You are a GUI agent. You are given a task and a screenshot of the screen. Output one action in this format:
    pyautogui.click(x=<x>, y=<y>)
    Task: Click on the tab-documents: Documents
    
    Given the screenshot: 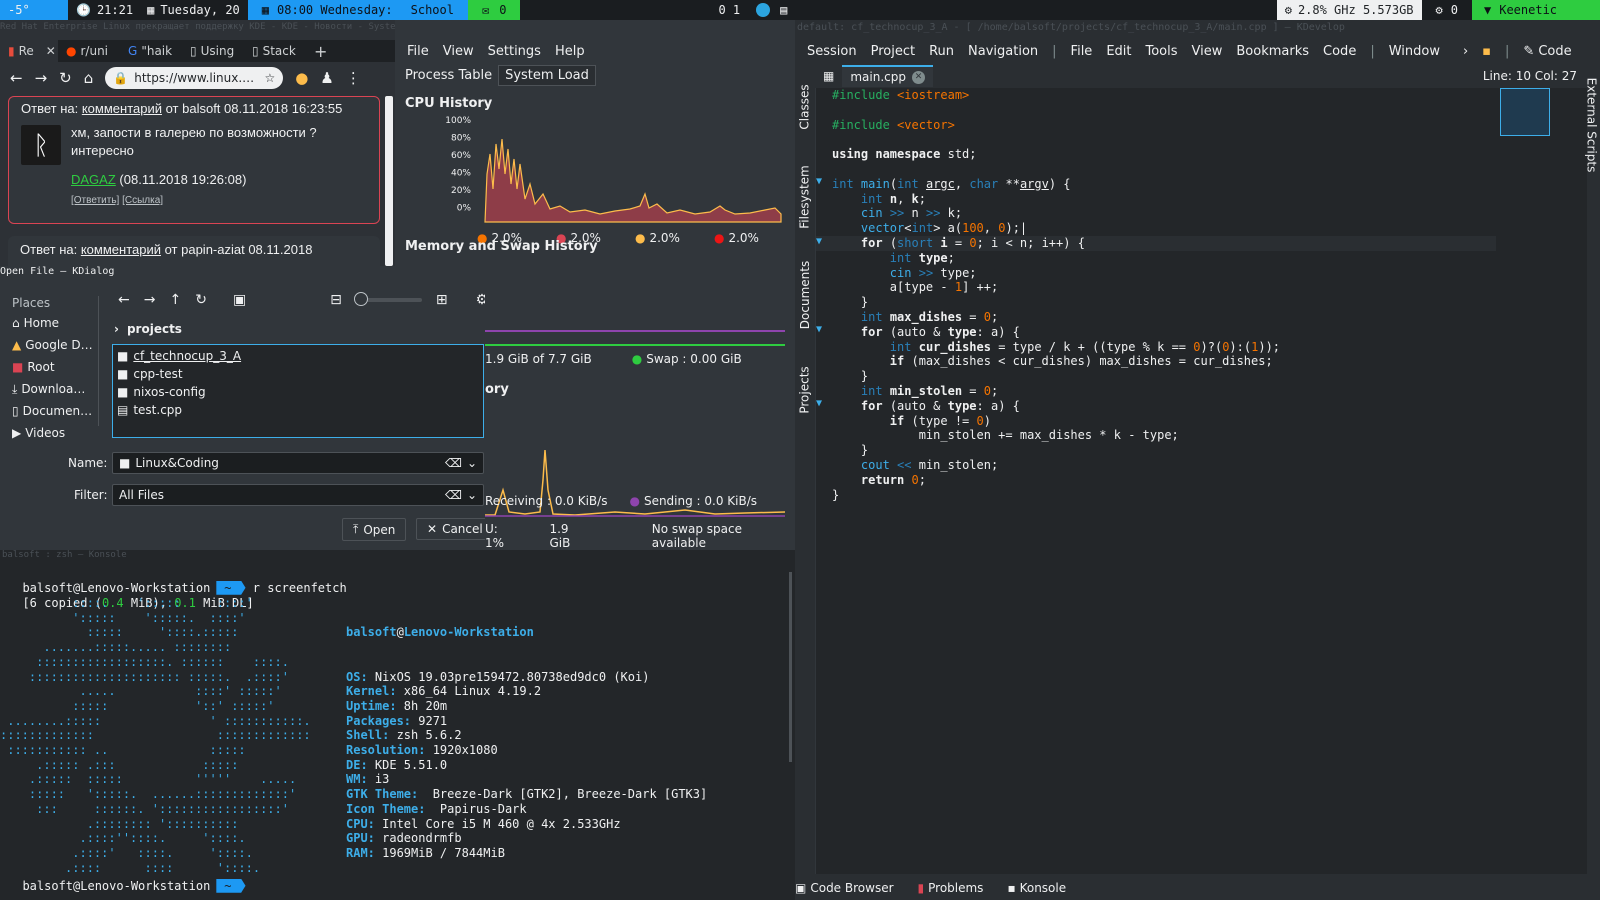 What is the action you would take?
    pyautogui.click(x=805, y=295)
    